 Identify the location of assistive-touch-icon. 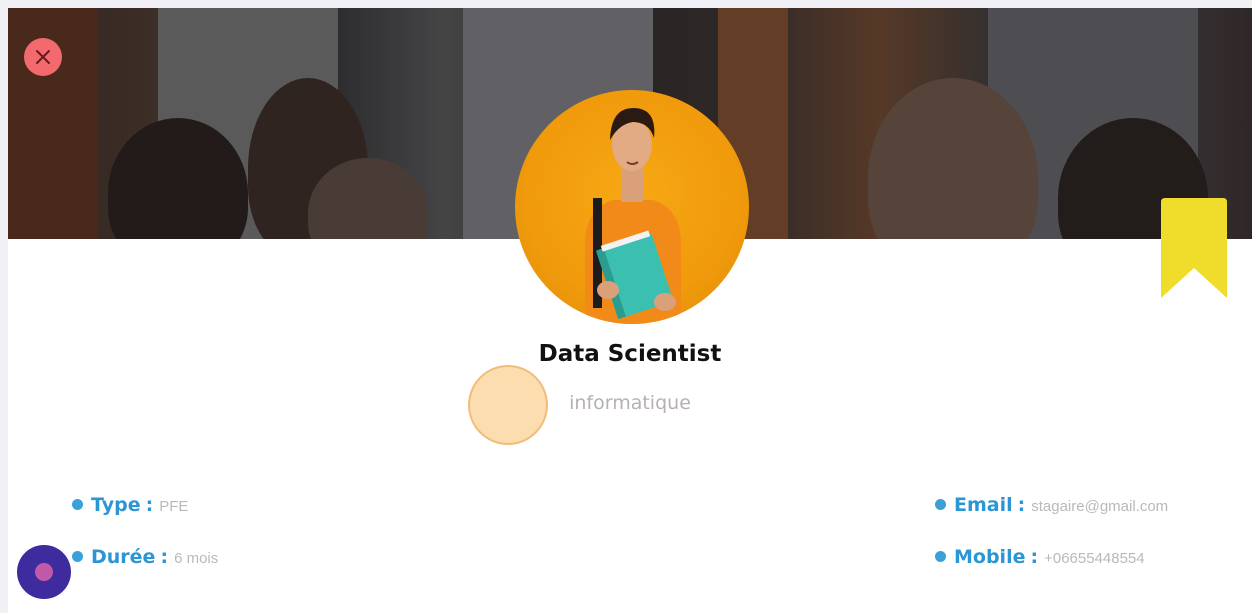
(44, 572).